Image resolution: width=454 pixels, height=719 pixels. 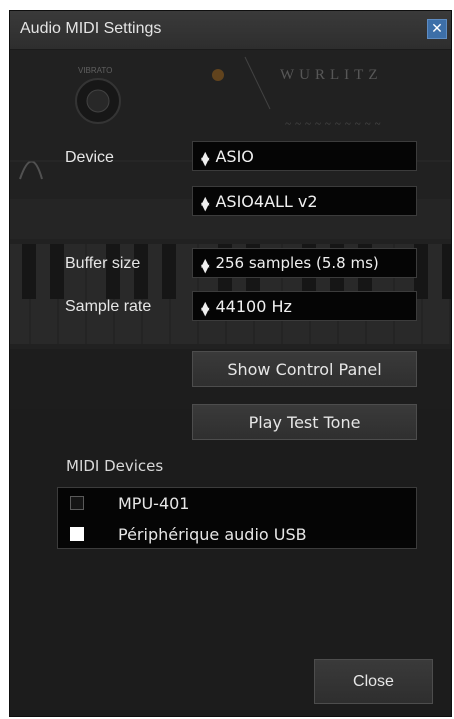 I want to click on midi-device-name: Périphérique audio USB, so click(x=212, y=534).